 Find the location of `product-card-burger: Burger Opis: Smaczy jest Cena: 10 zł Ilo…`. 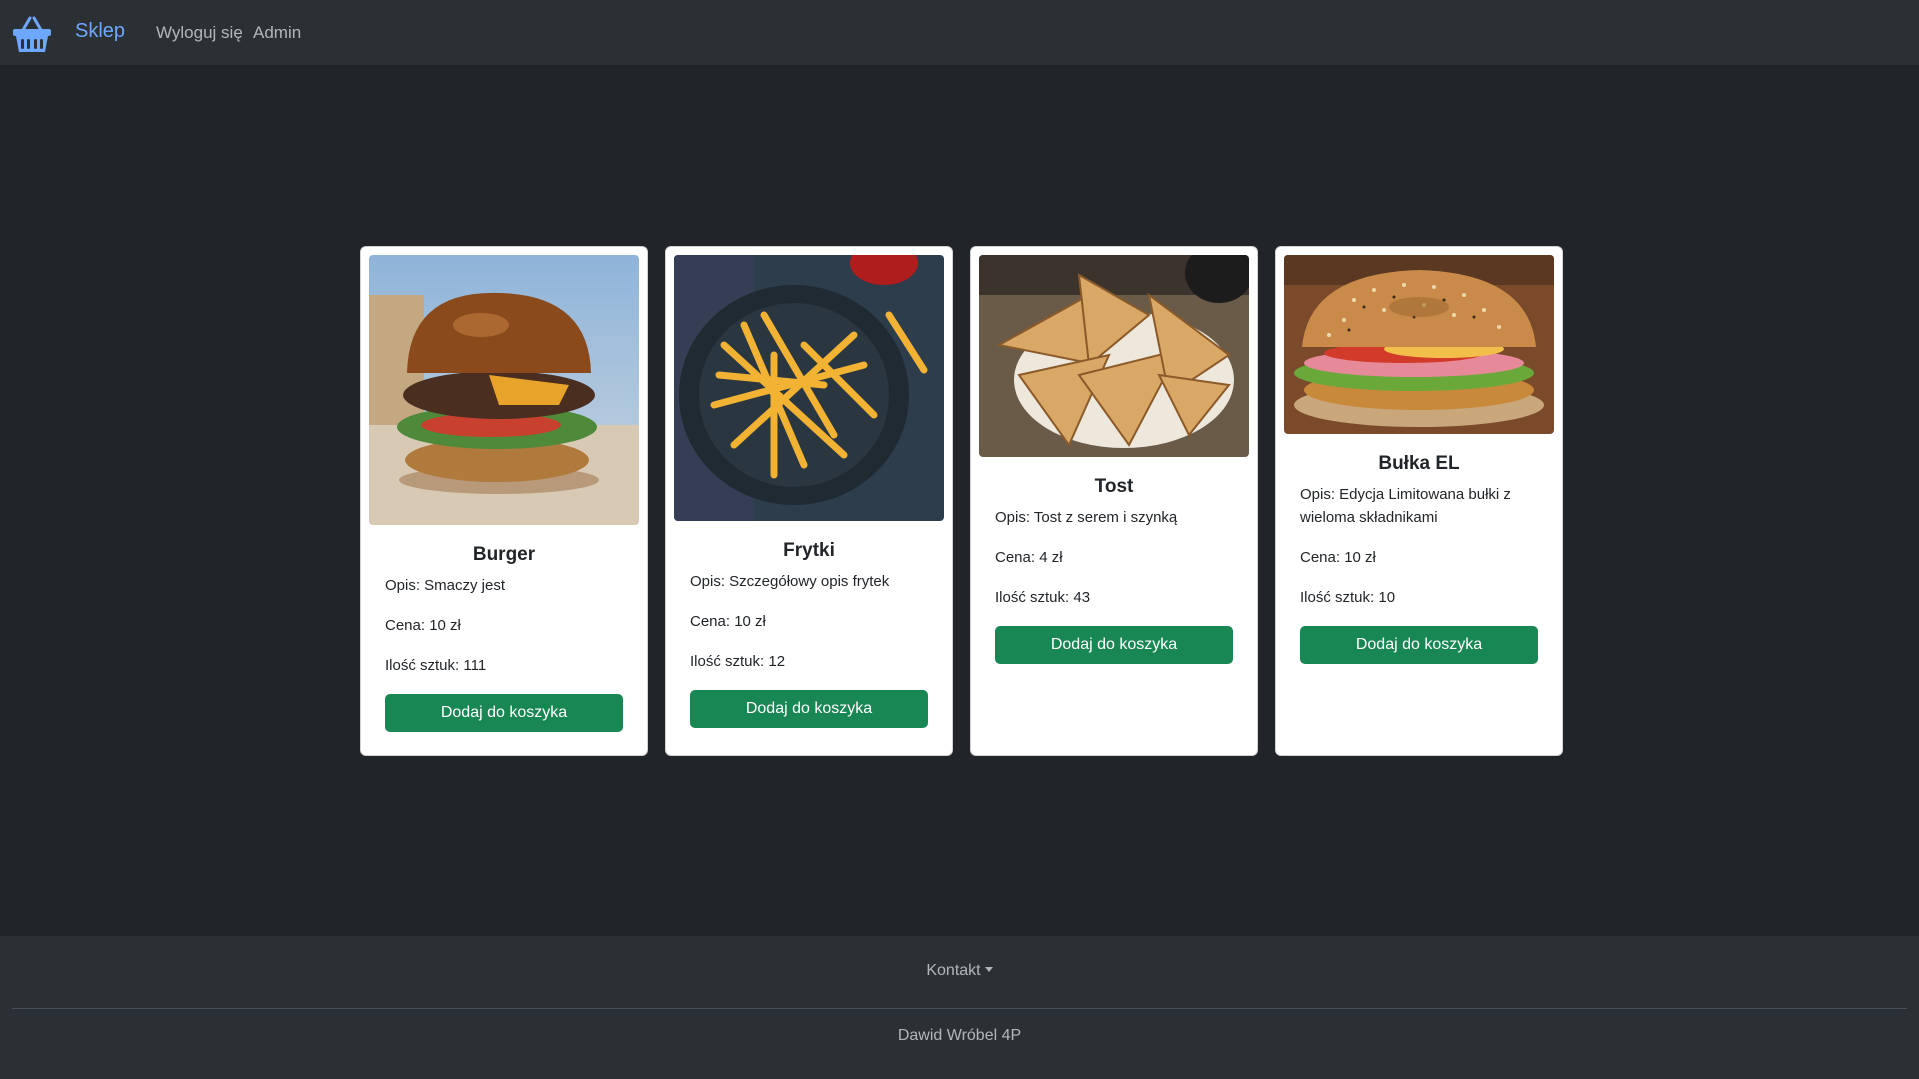

product-card-burger: Burger Opis: Smaczy jest Cena: 10 zł Ilo… is located at coordinates (504, 501).